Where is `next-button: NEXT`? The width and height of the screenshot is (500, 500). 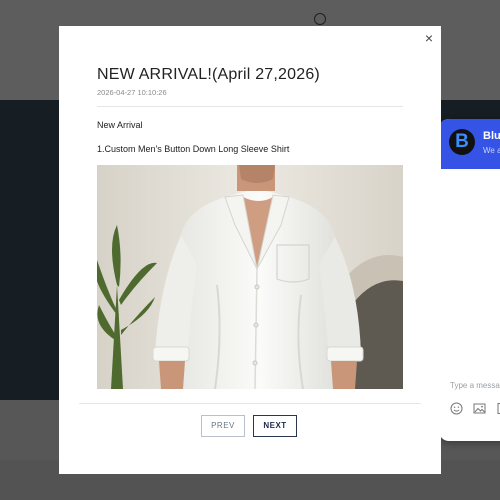
next-button: NEXT is located at coordinates (275, 426).